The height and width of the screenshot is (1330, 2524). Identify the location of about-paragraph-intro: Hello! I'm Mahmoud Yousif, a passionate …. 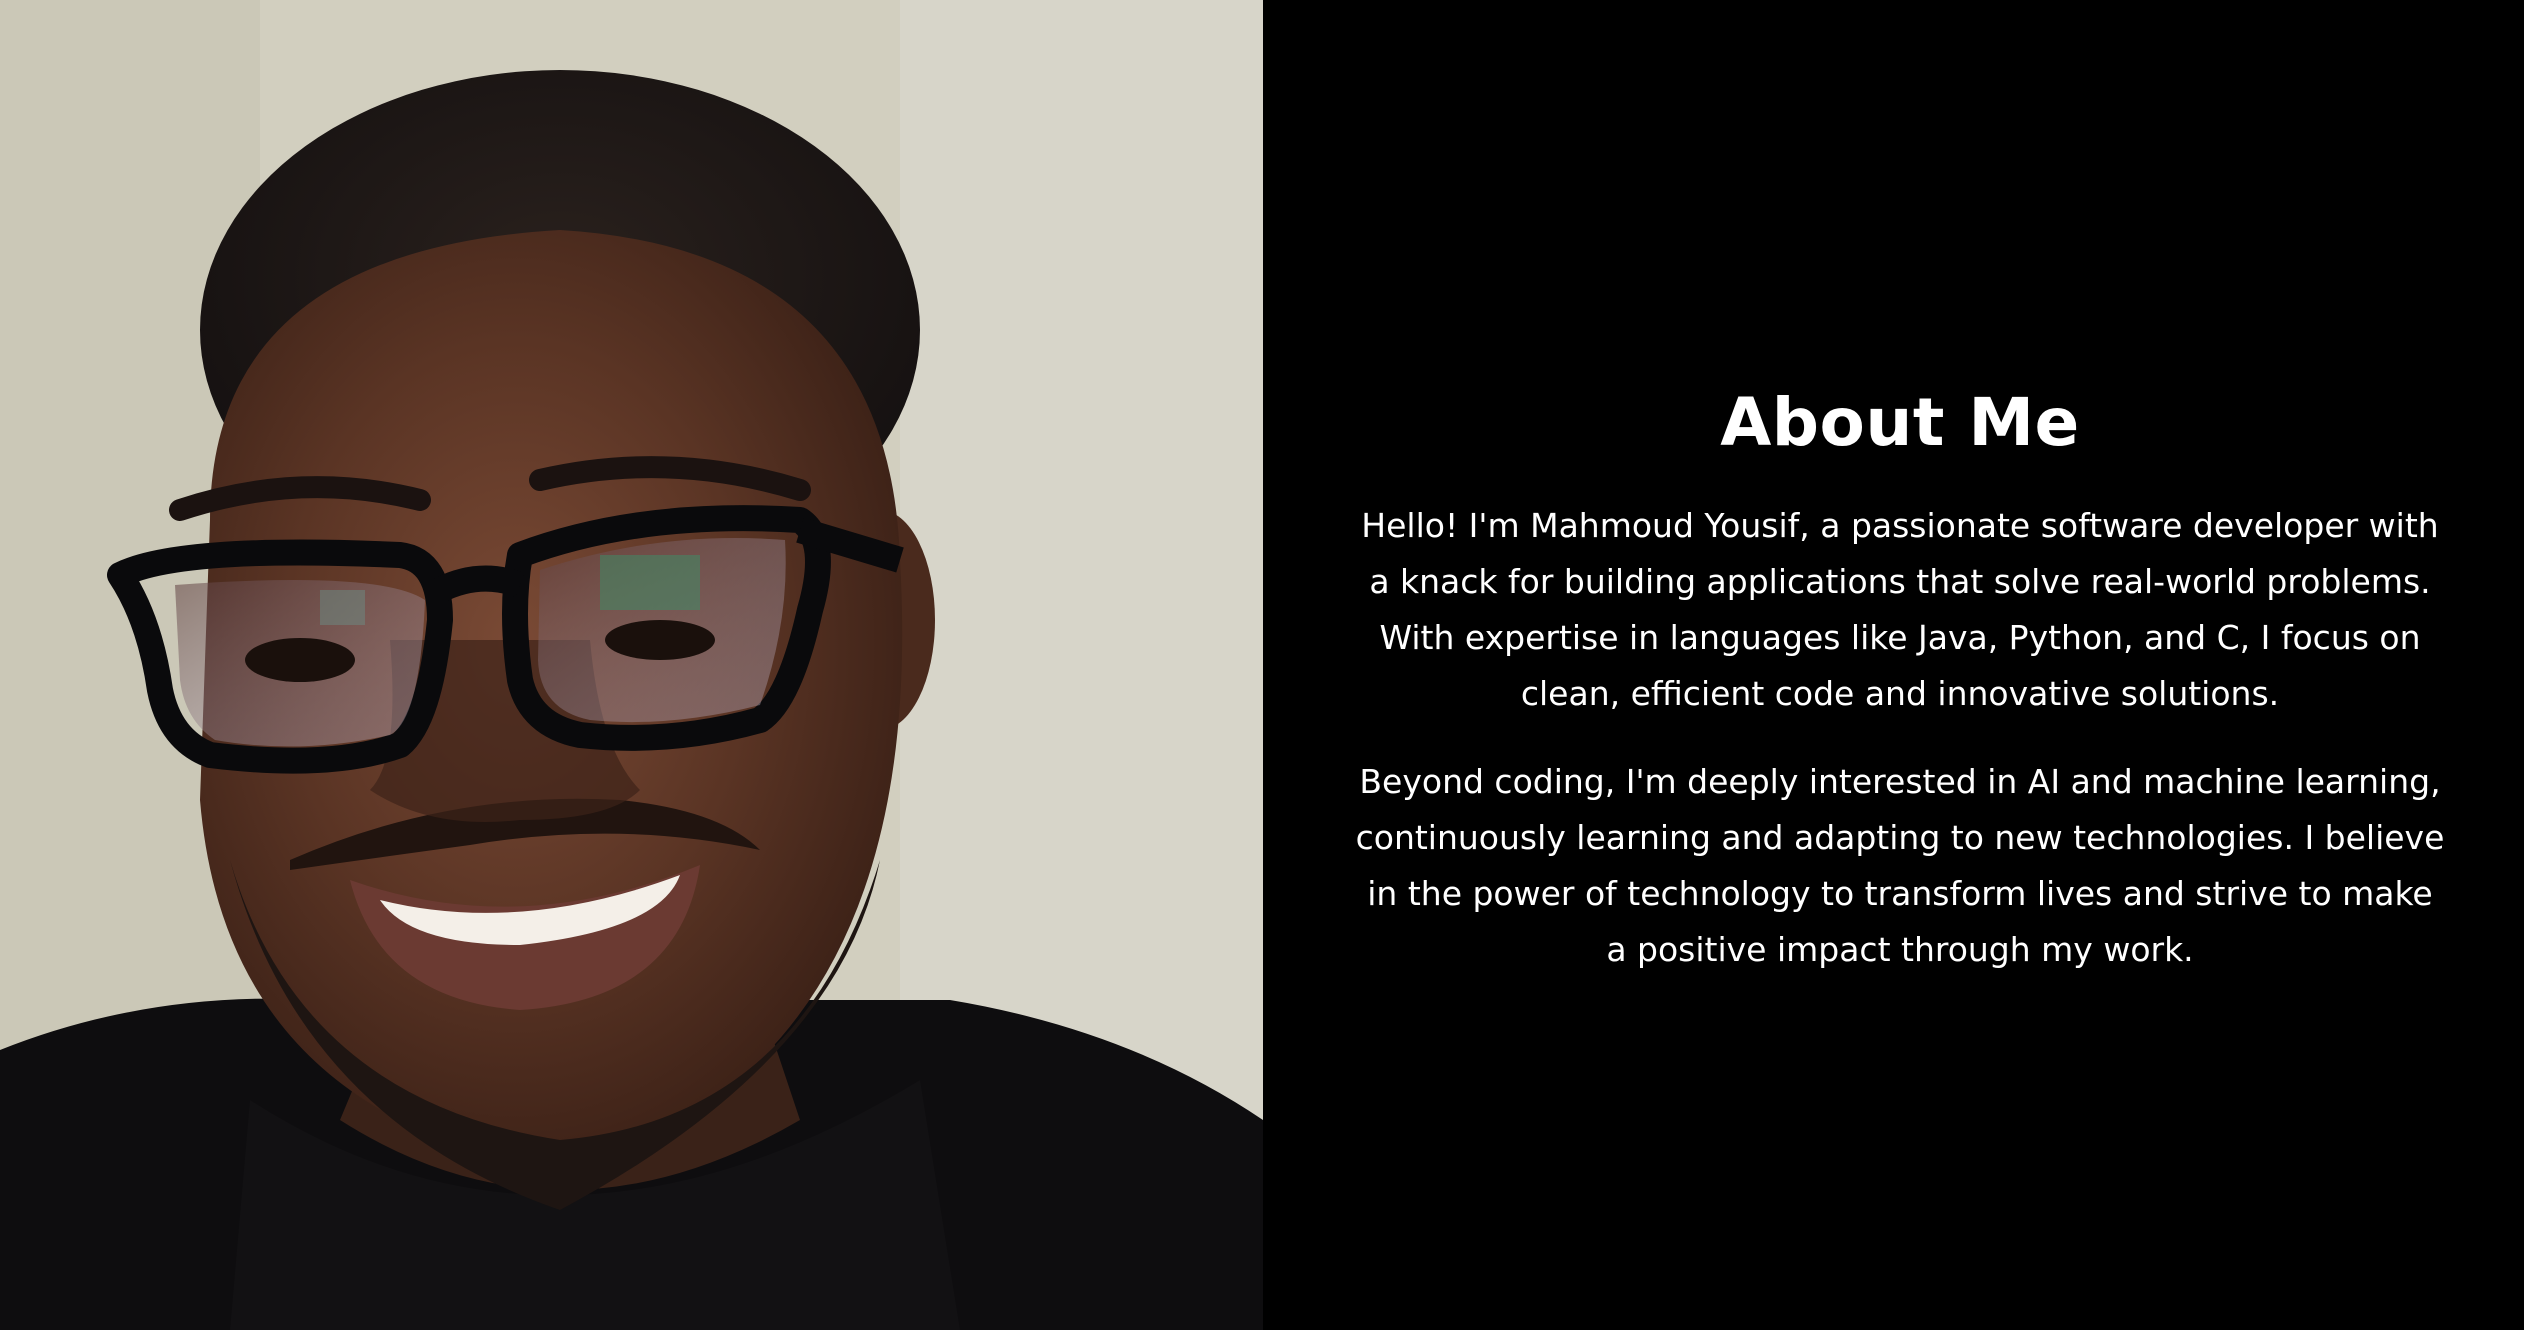
(1900, 609).